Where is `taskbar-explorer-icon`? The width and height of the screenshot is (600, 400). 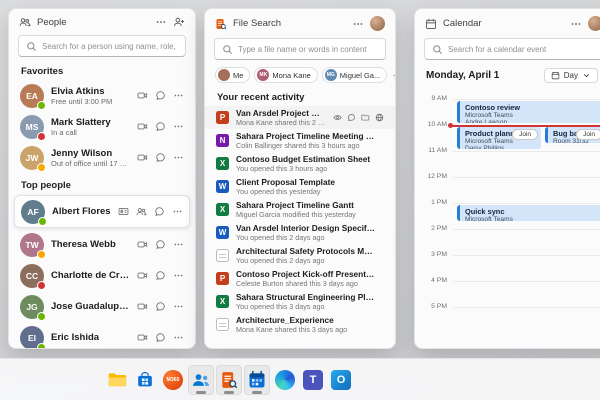
taskbar-explorer-icon is located at coordinates (117, 380).